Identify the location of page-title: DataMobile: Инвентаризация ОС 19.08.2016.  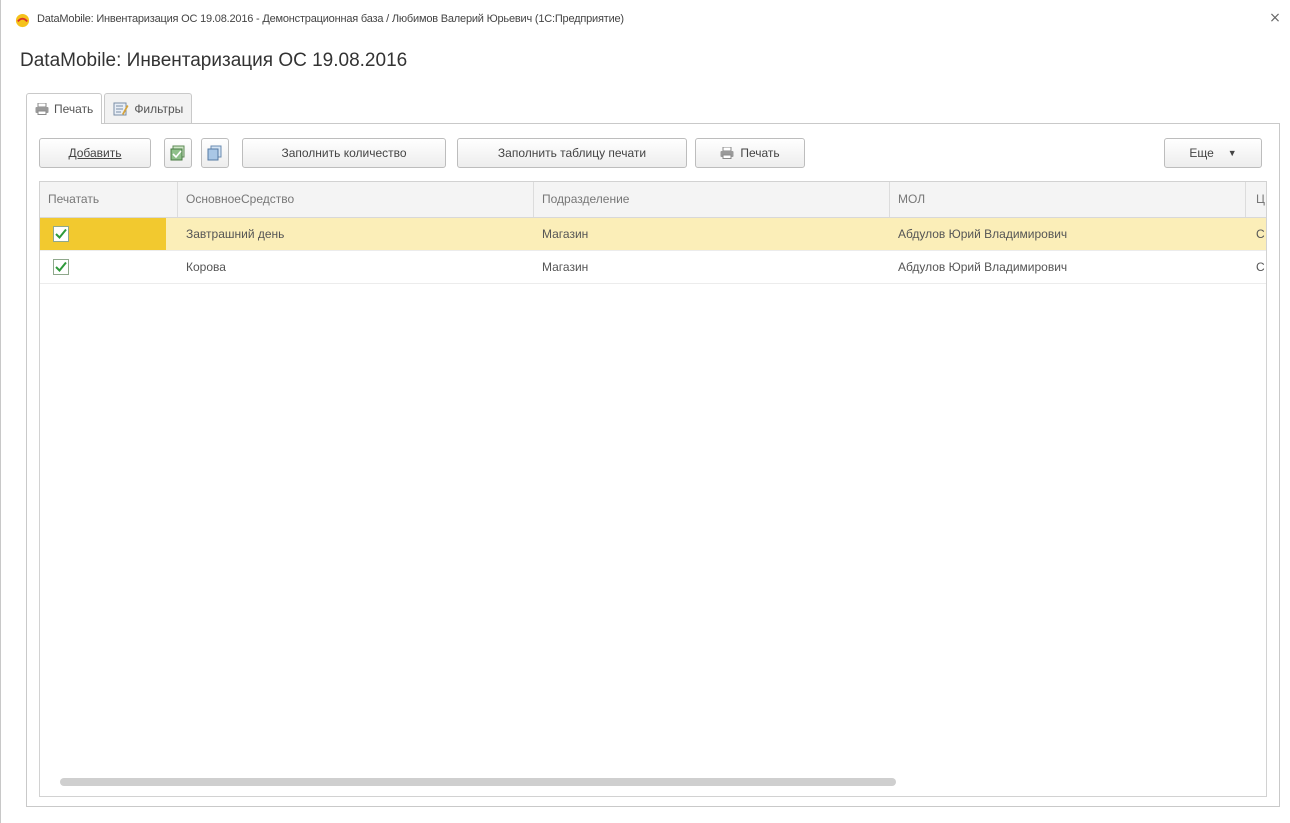
(214, 60).